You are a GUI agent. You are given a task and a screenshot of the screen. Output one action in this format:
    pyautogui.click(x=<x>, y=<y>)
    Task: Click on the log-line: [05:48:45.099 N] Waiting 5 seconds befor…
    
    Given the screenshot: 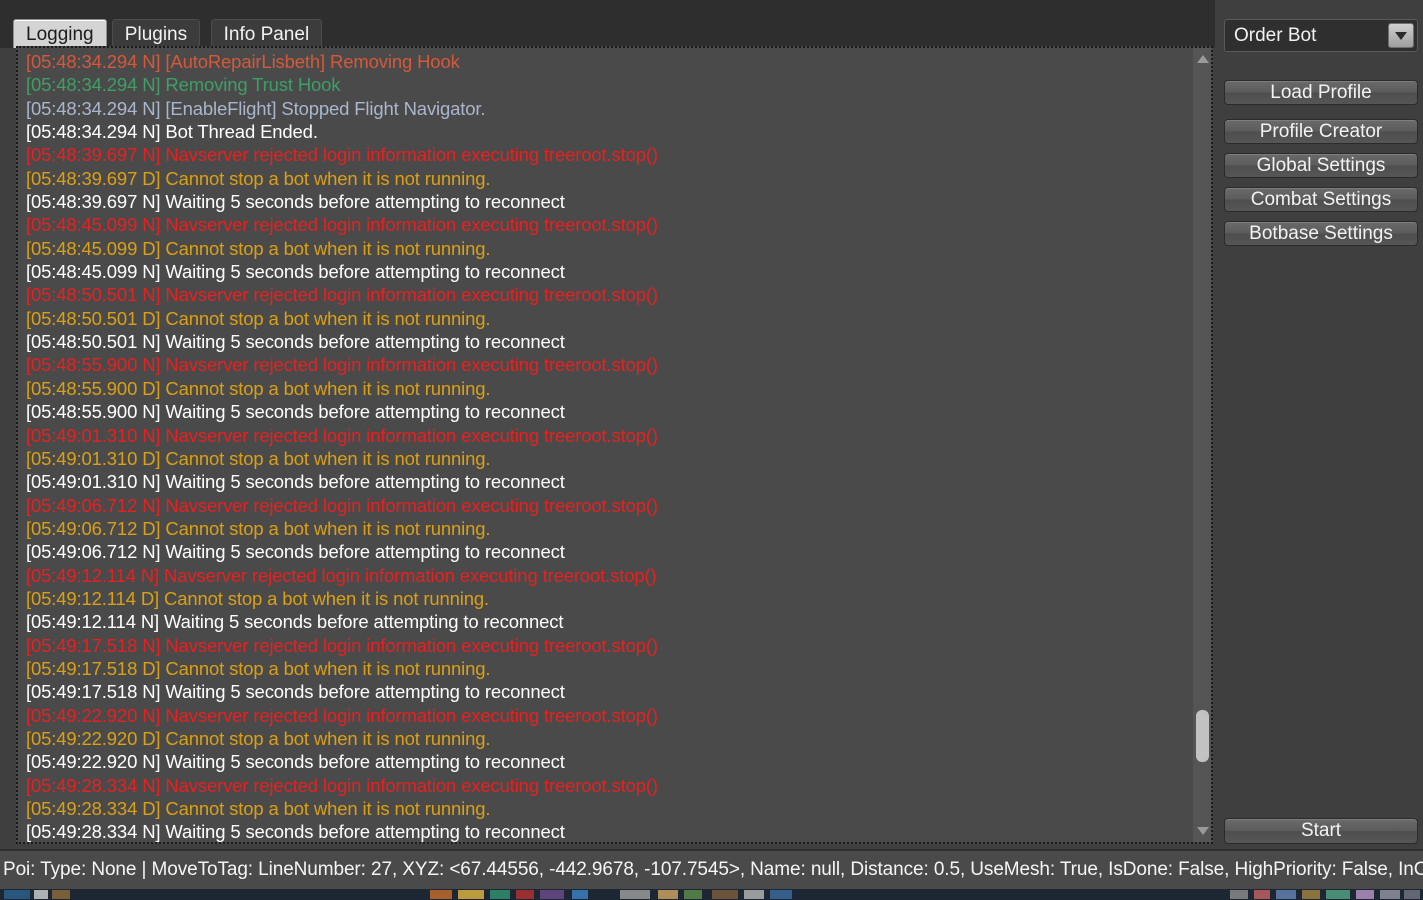 What is the action you would take?
    pyautogui.click(x=295, y=272)
    